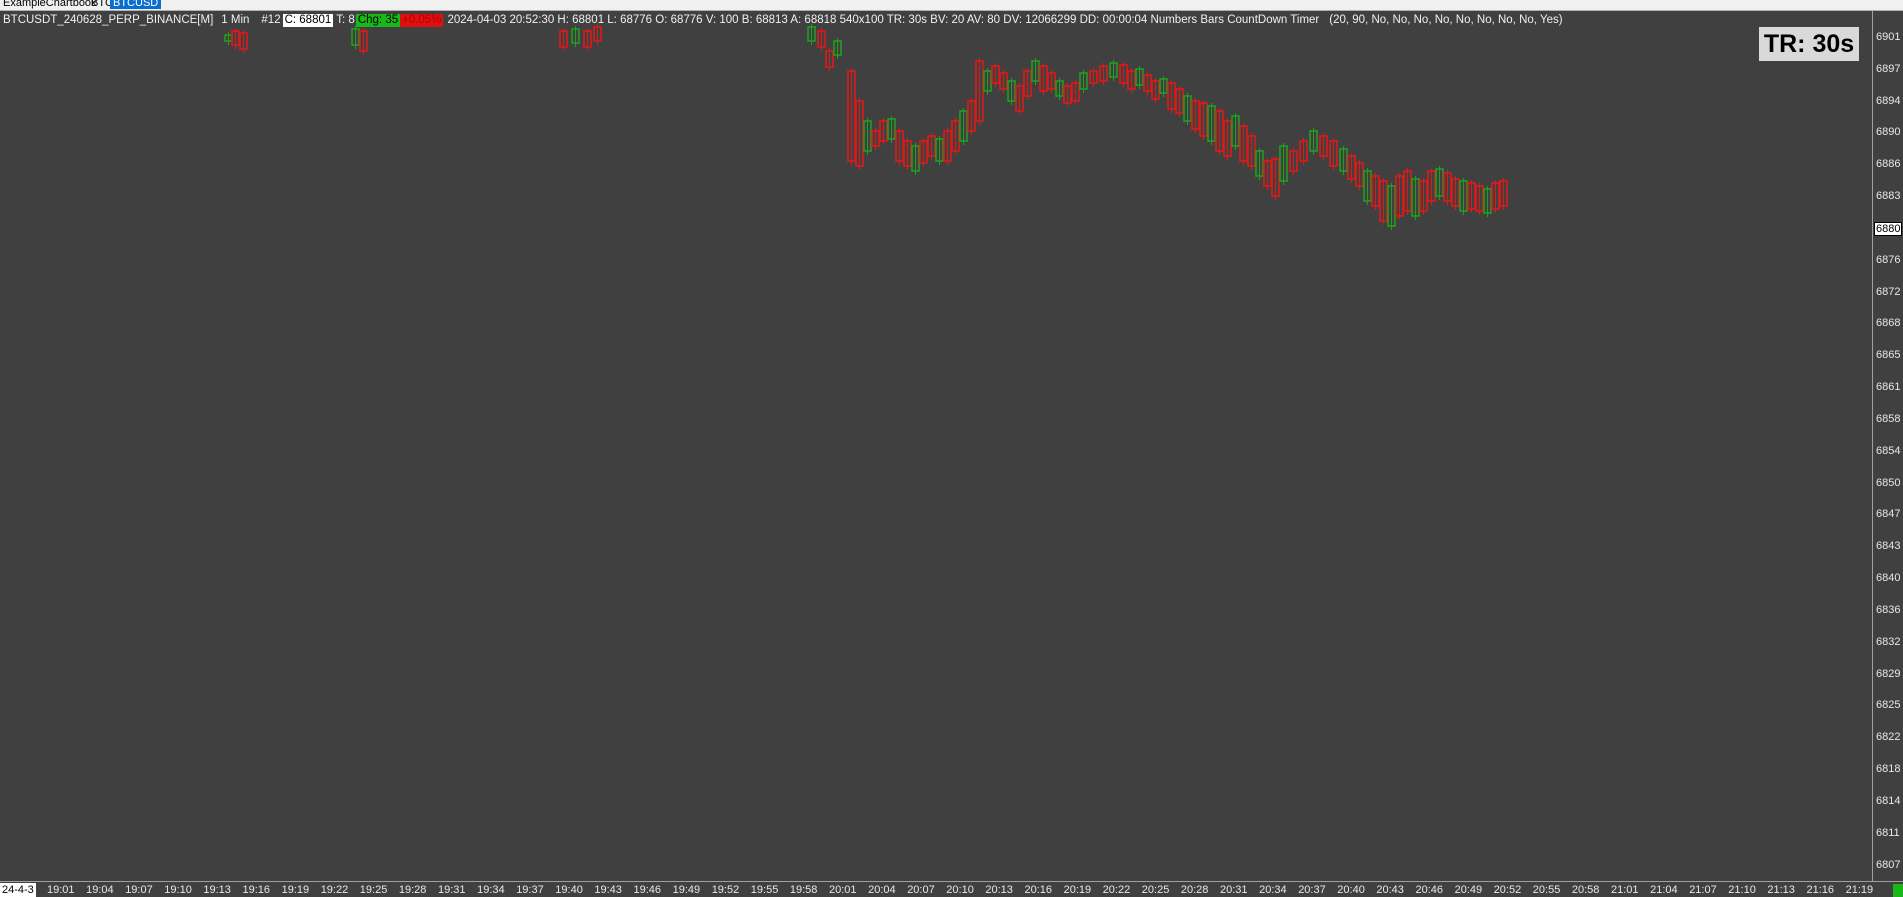 This screenshot has width=1903, height=897. I want to click on close-price-badge: C: 68801, so click(308, 20).